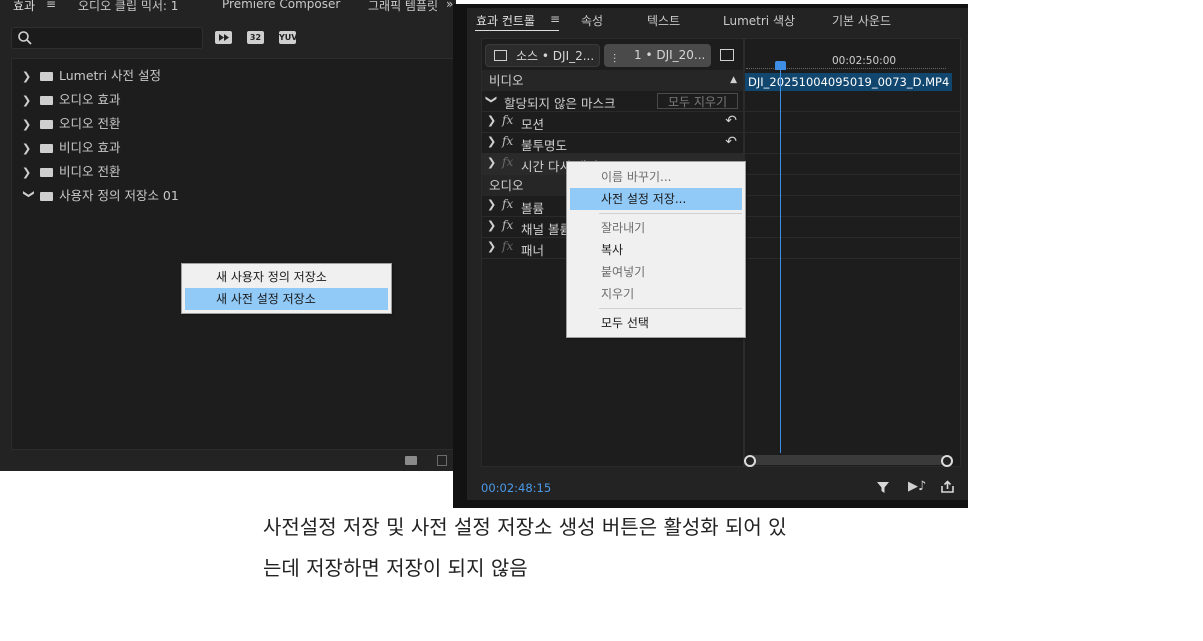 This screenshot has height=641, width=1203. What do you see at coordinates (612, 122) in the screenshot?
I see `row-effect-motion: ❯ fx 모션 ↶` at bounding box center [612, 122].